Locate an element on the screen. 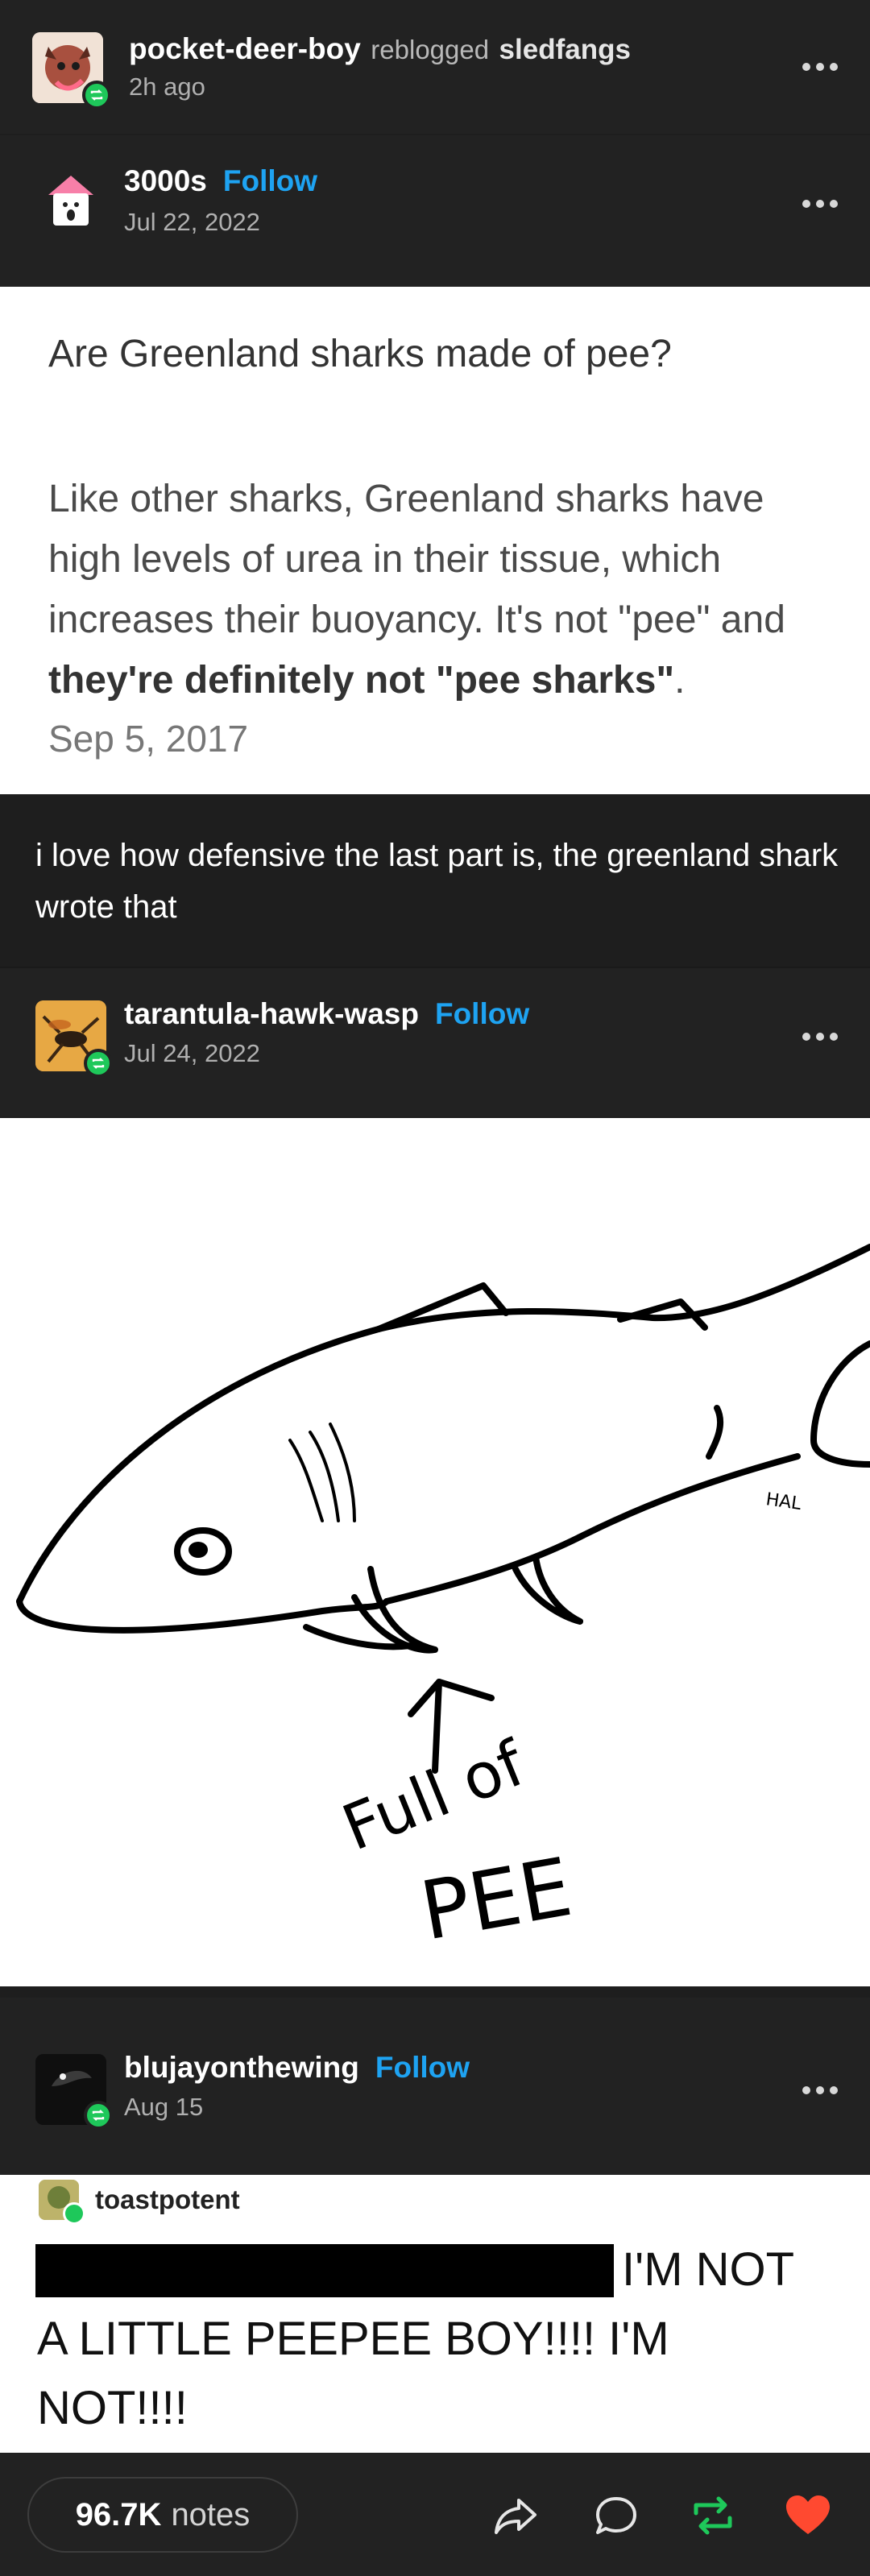 The width and height of the screenshot is (870, 2576). notes-count: 96.7K is located at coordinates (118, 2514).